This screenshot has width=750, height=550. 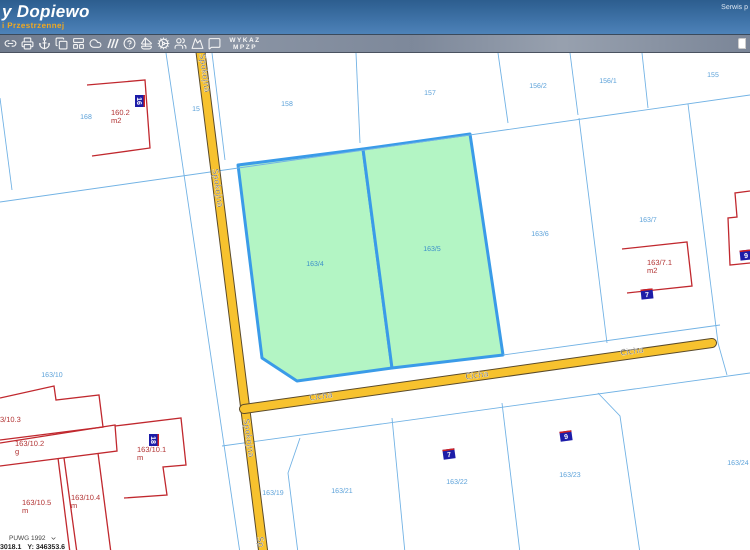 What do you see at coordinates (163, 43) in the screenshot?
I see `gears-icon` at bounding box center [163, 43].